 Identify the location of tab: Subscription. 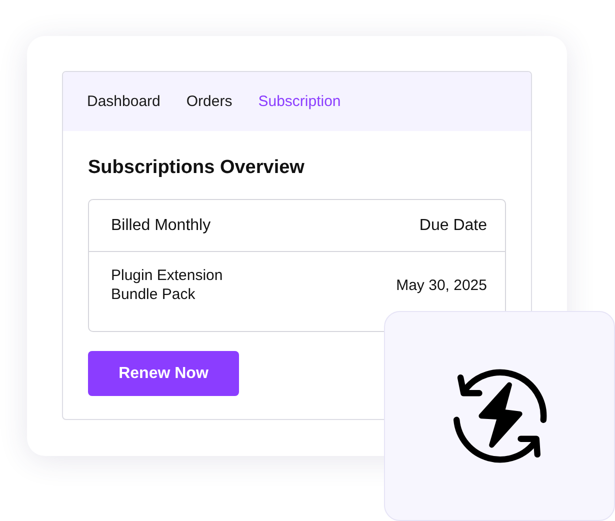
(299, 101).